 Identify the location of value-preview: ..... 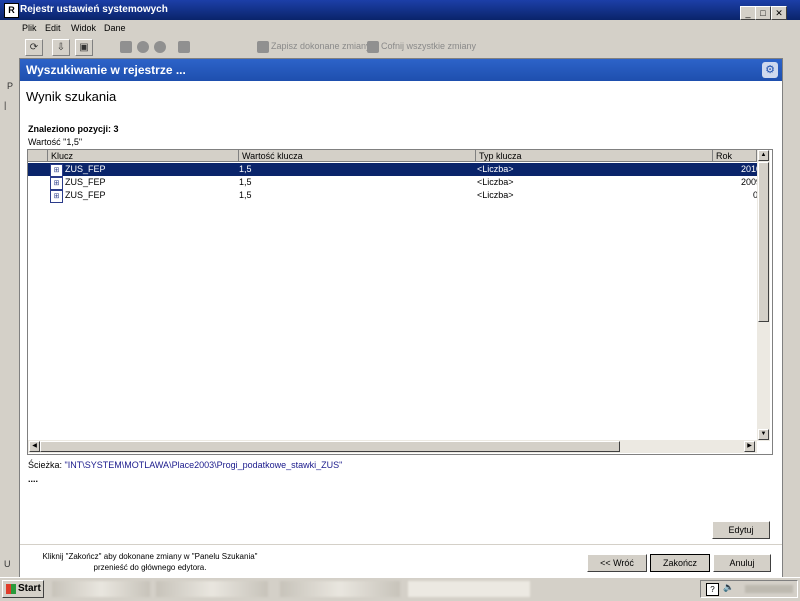
(33, 479).